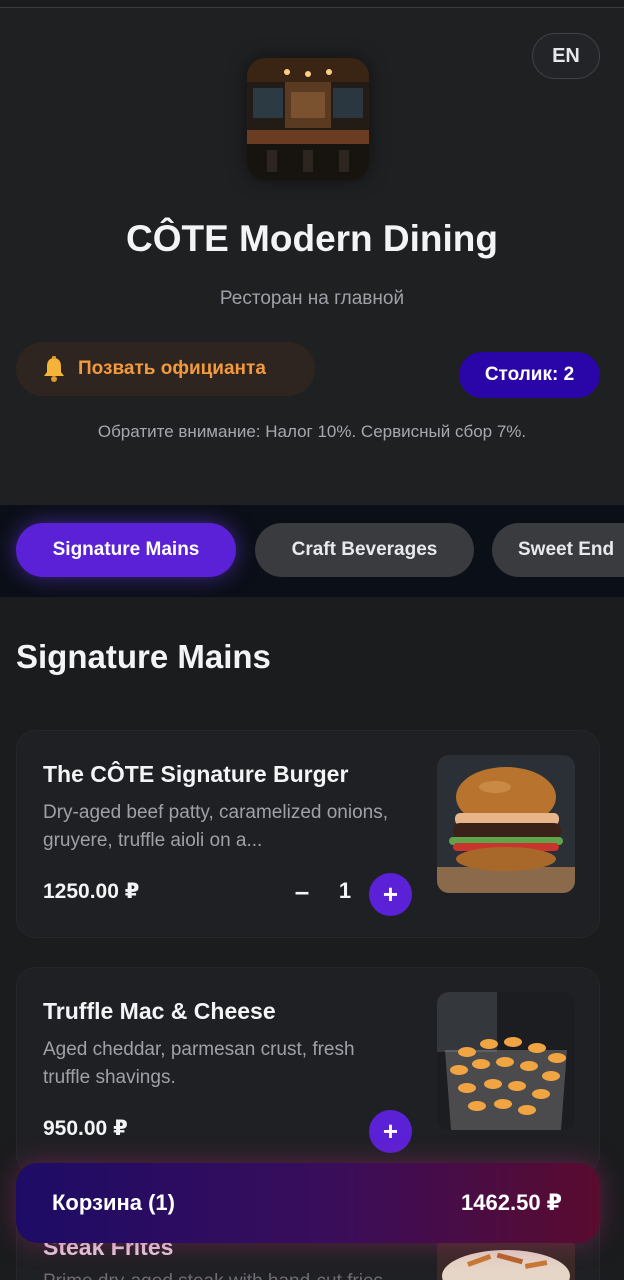 This screenshot has height=1280, width=624. I want to click on item-price: 950.00 ₽, so click(85, 1128).